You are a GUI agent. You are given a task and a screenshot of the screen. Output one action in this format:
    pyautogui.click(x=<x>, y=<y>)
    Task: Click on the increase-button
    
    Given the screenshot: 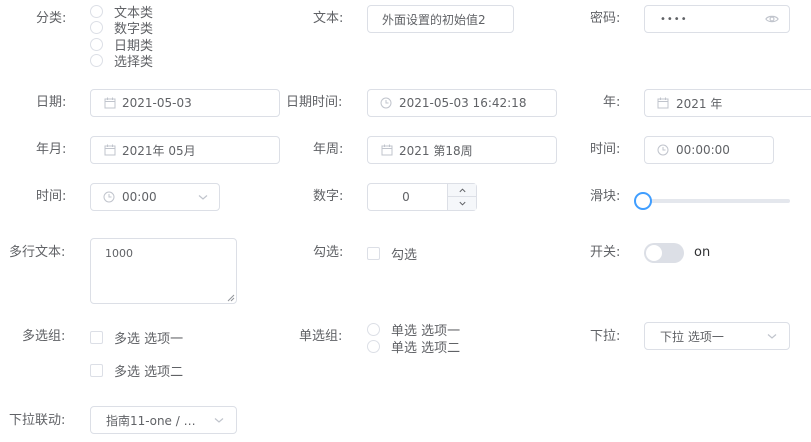 What is the action you would take?
    pyautogui.click(x=462, y=190)
    